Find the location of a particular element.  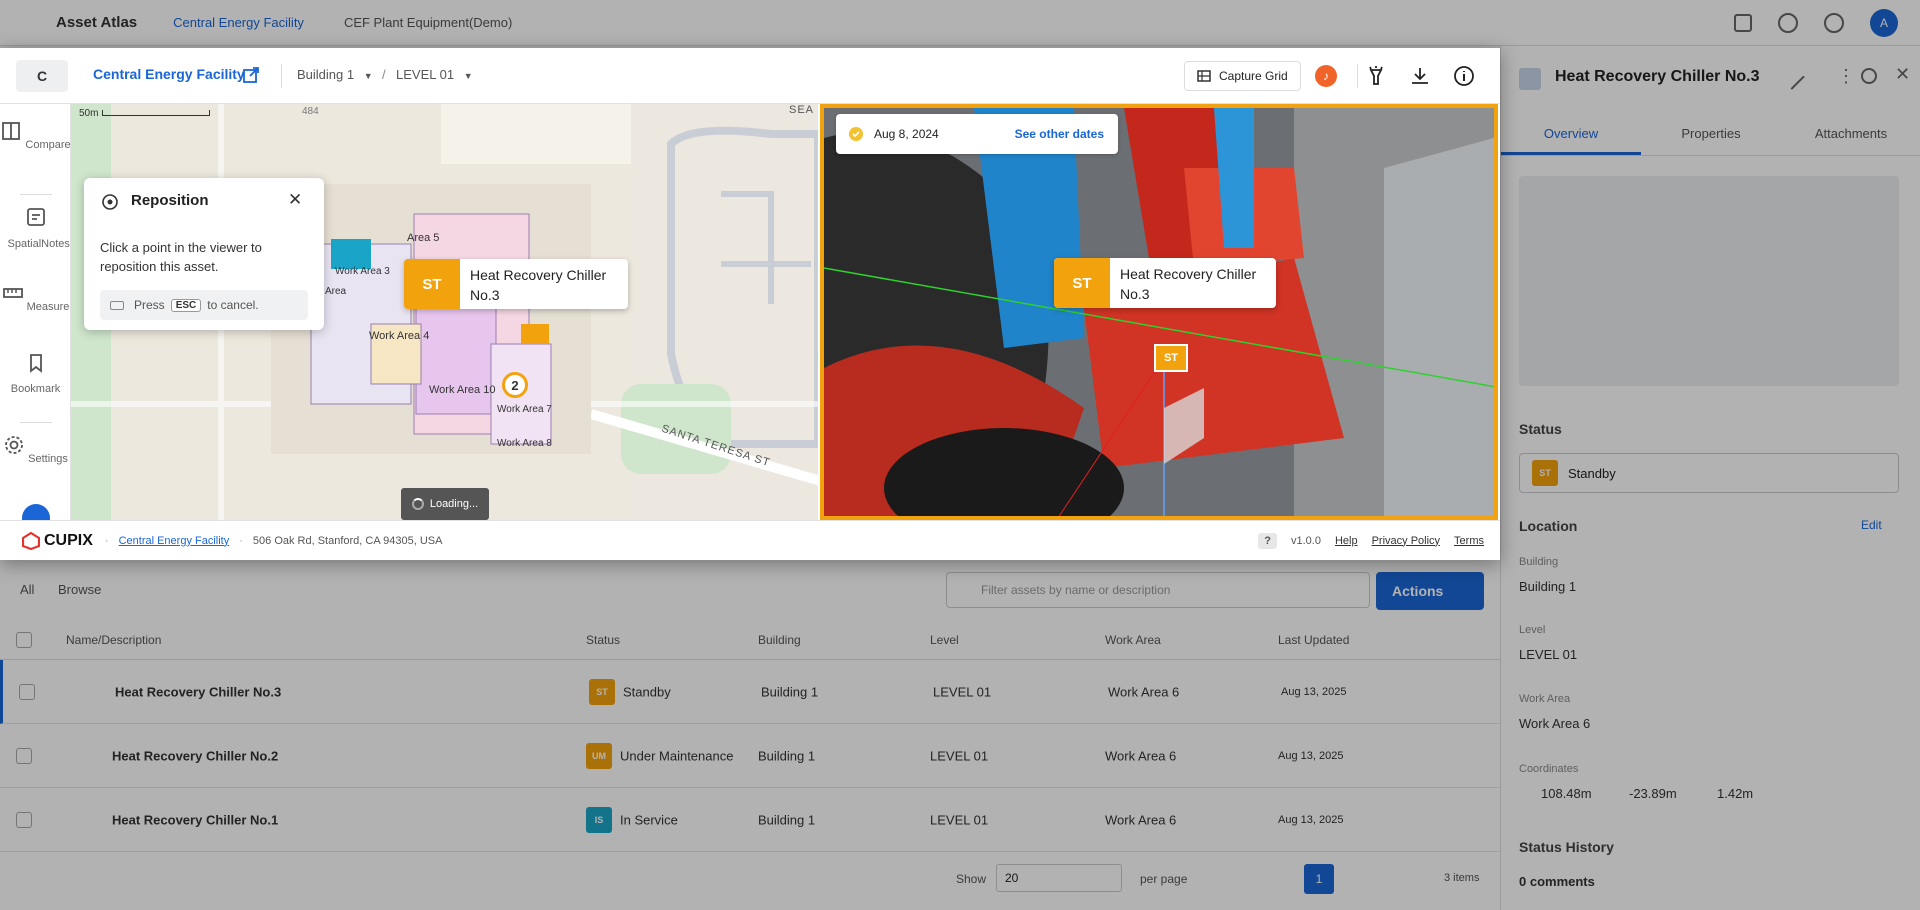

gear-icon is located at coordinates (14, 445).